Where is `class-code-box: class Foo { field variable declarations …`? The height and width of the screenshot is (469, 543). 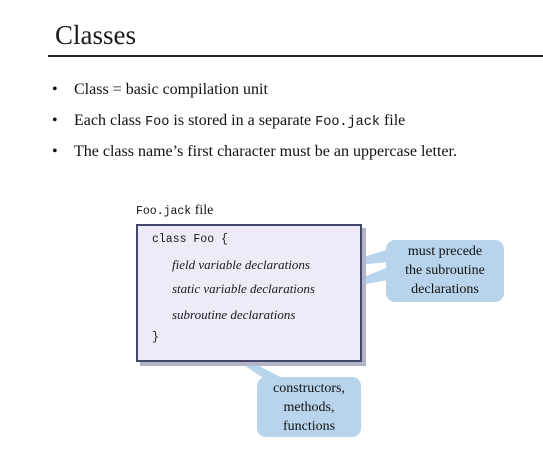
class-code-box: class Foo { field variable declarations … is located at coordinates (249, 293).